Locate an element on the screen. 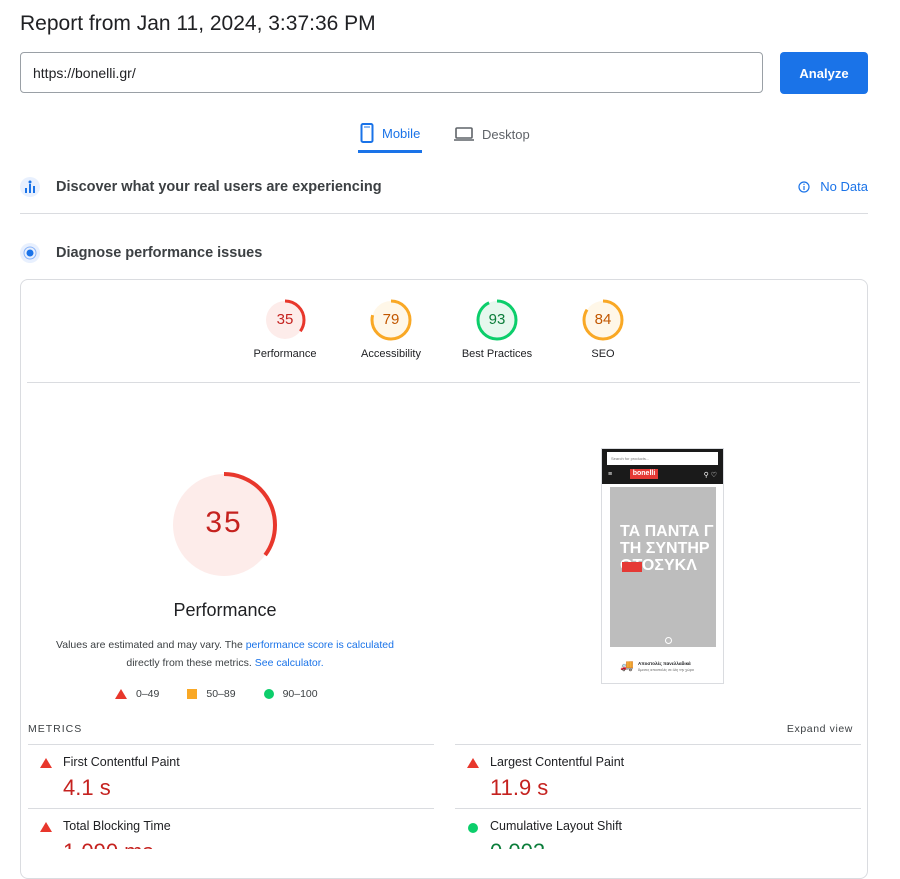 Image resolution: width=900 pixels, height=879 pixels. menu-icon: ≡ is located at coordinates (610, 474).